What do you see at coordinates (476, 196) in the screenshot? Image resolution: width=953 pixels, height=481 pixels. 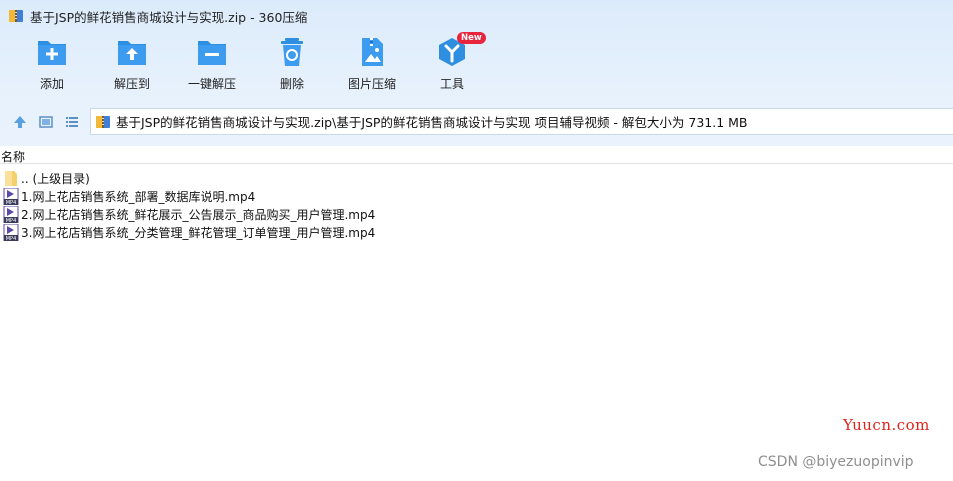 I see `list-item: MP4 1.网上花店销售系统_部署_数据库说明.mp4` at bounding box center [476, 196].